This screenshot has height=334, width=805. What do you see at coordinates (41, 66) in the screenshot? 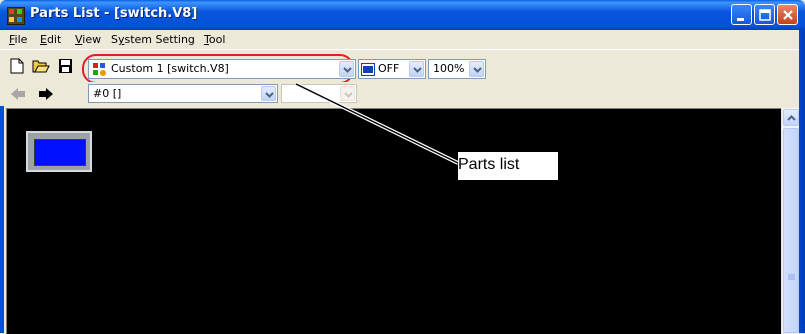
I see `open-folder-icon` at bounding box center [41, 66].